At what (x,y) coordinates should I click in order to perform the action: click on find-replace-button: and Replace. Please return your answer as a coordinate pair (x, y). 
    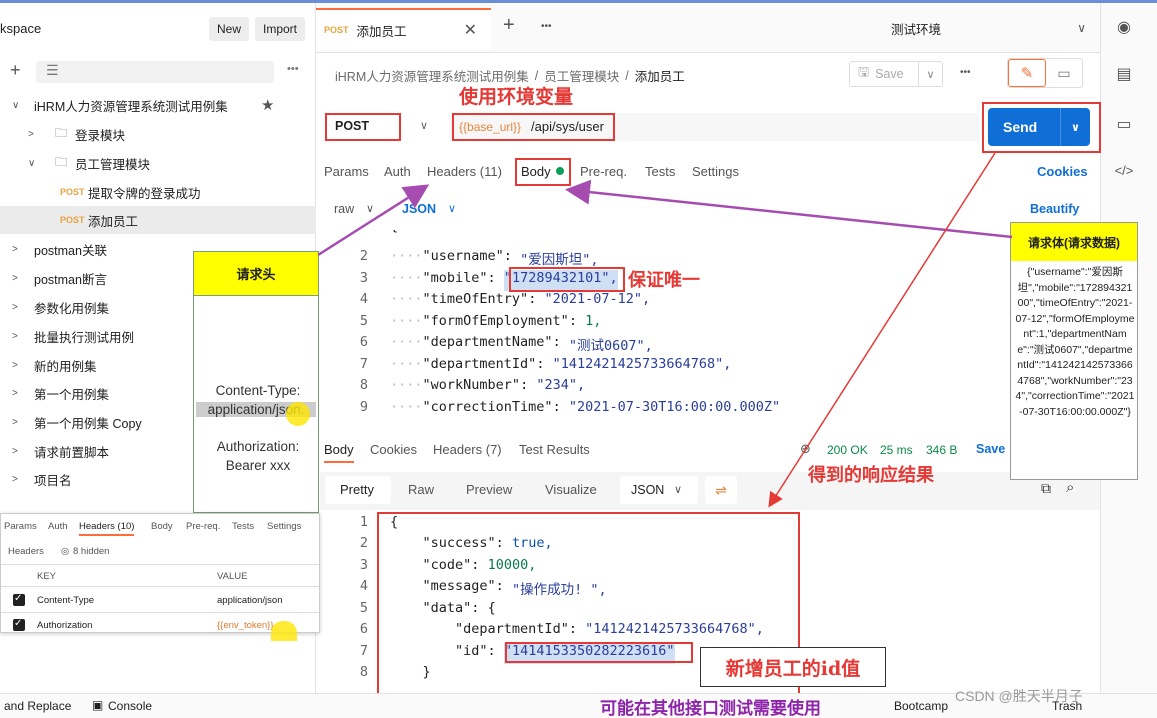
    Looking at the image, I should click on (37, 706).